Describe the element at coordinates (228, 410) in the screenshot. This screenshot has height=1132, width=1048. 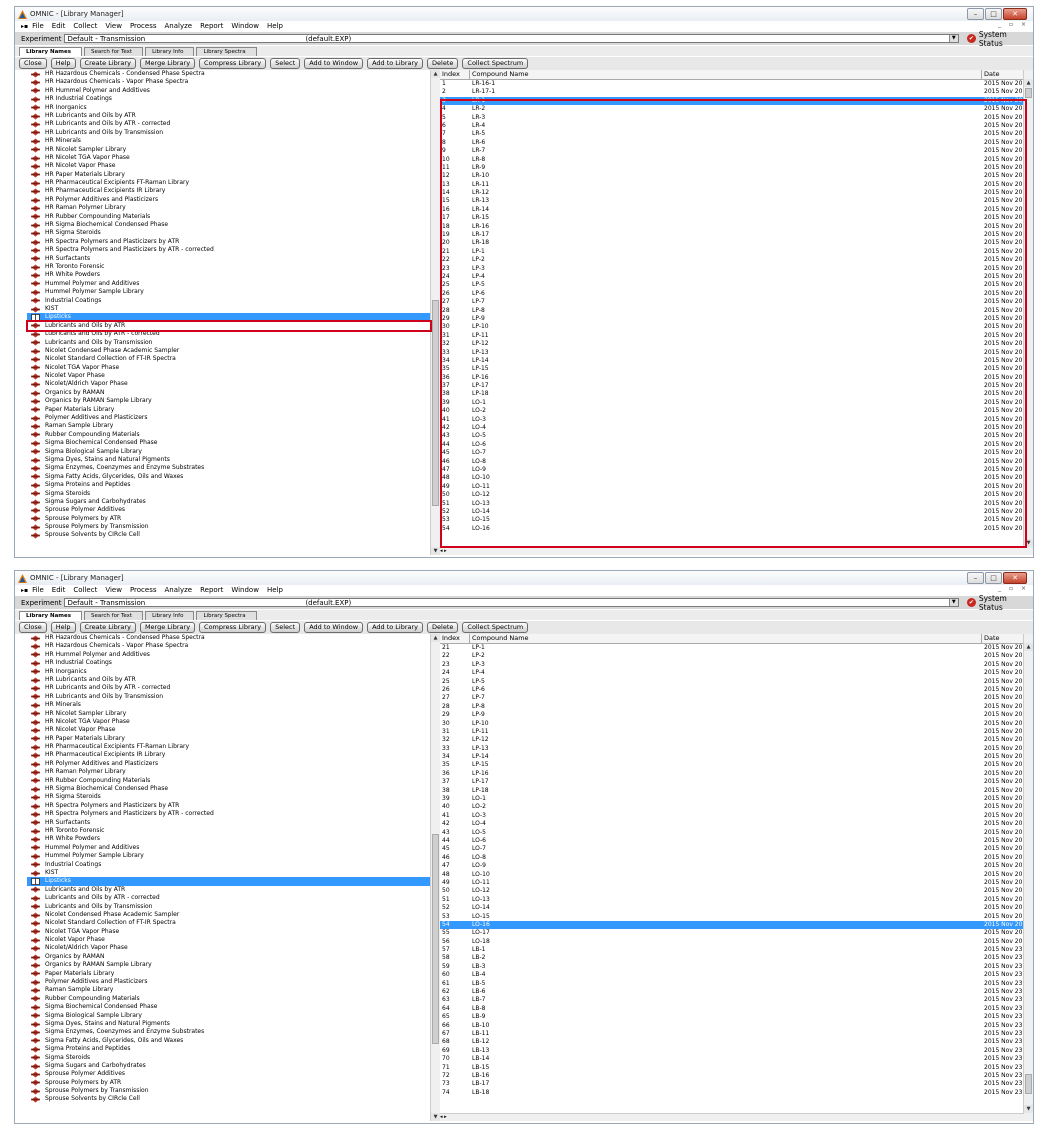
I see `library-item: Paper Materials Library` at that location.